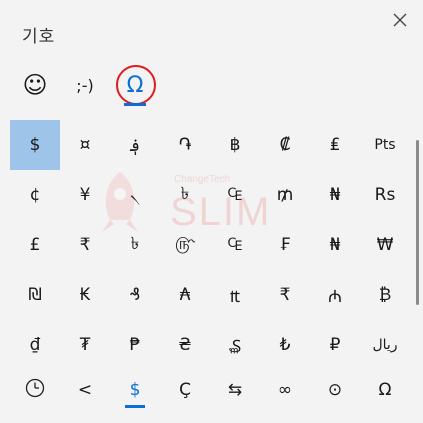  I want to click on recent-symbol: ⇆, so click(235, 390).